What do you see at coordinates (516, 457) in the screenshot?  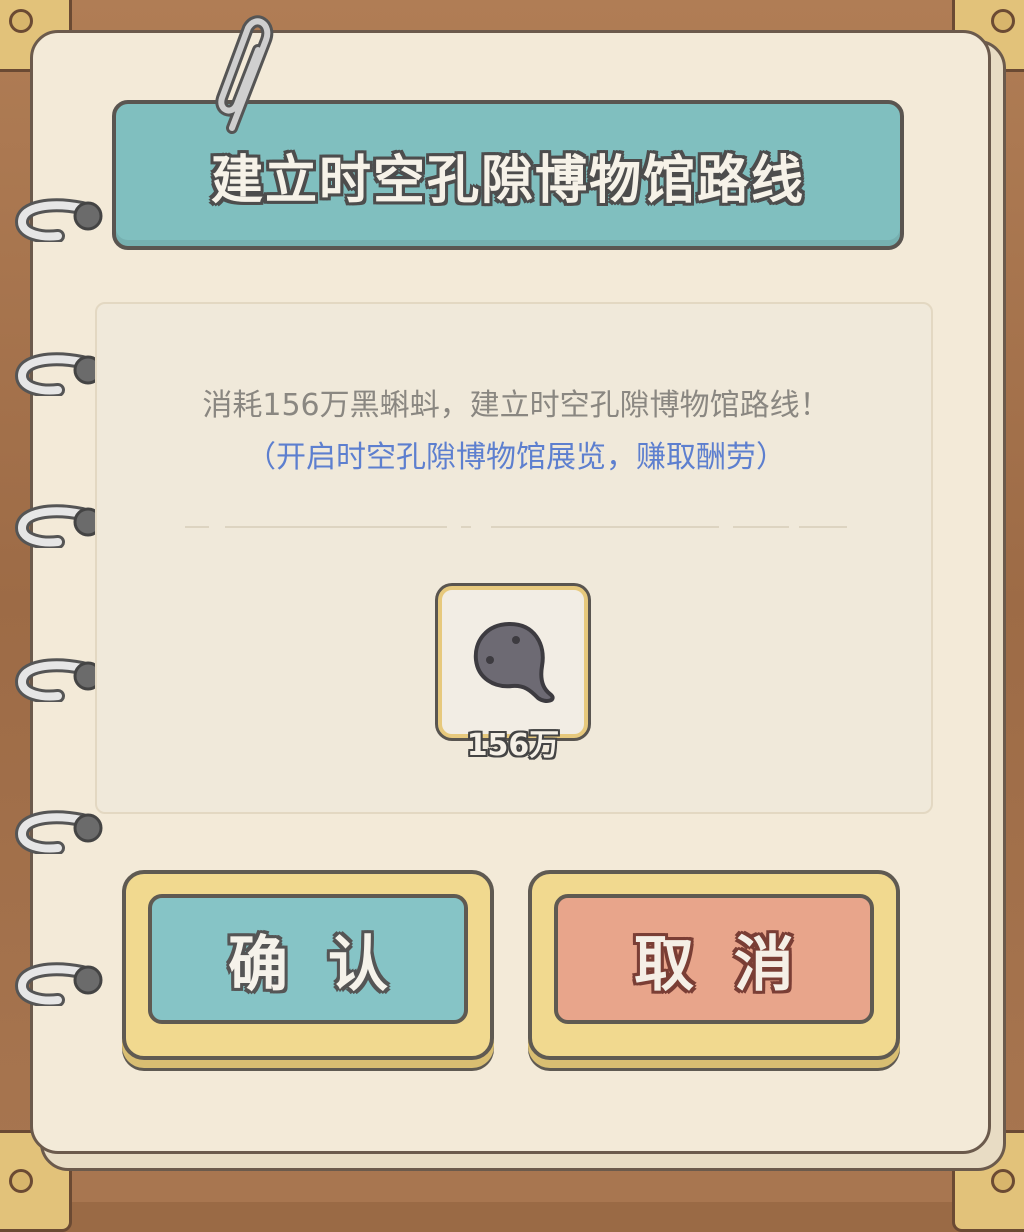 I see `reward-hint: （开启时空孔隙博物馆展览，赚取酬劳）` at bounding box center [516, 457].